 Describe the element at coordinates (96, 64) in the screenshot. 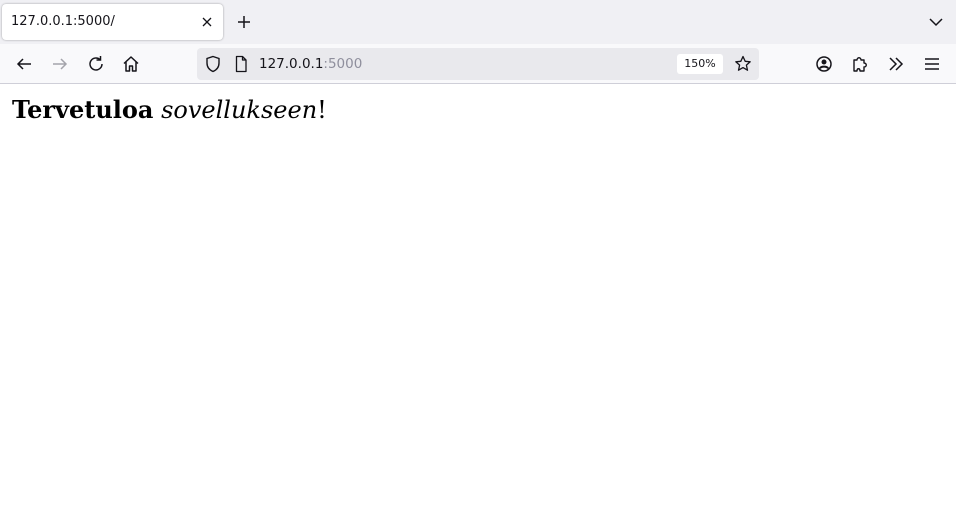

I see `reload-icon` at that location.